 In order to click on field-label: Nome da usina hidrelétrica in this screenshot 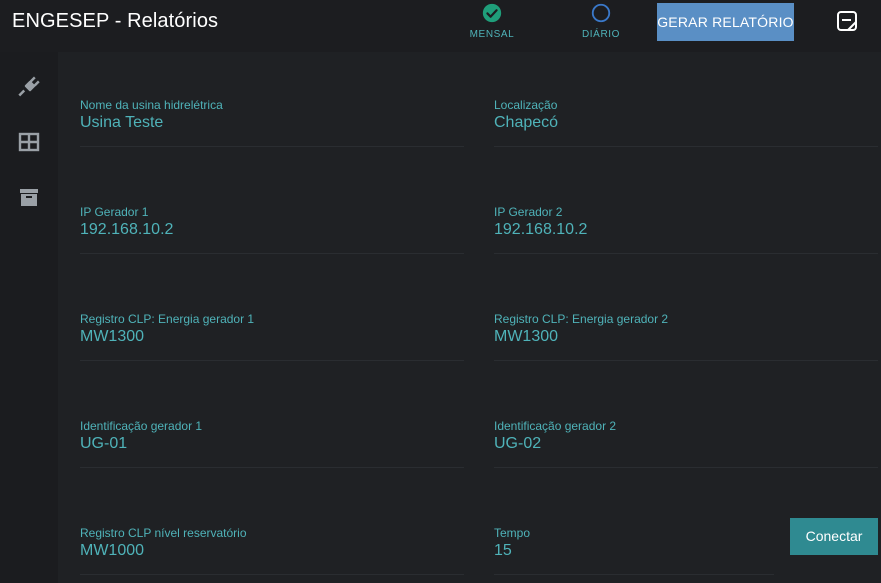, I will do `click(151, 105)`.